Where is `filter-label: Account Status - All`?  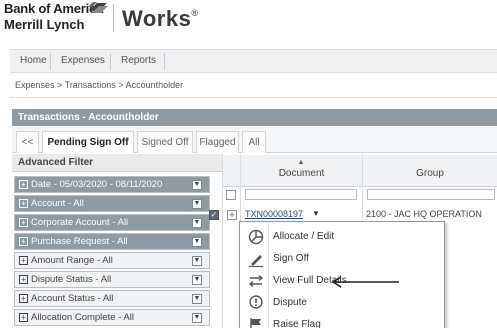 filter-label: Account Status - All is located at coordinates (72, 298).